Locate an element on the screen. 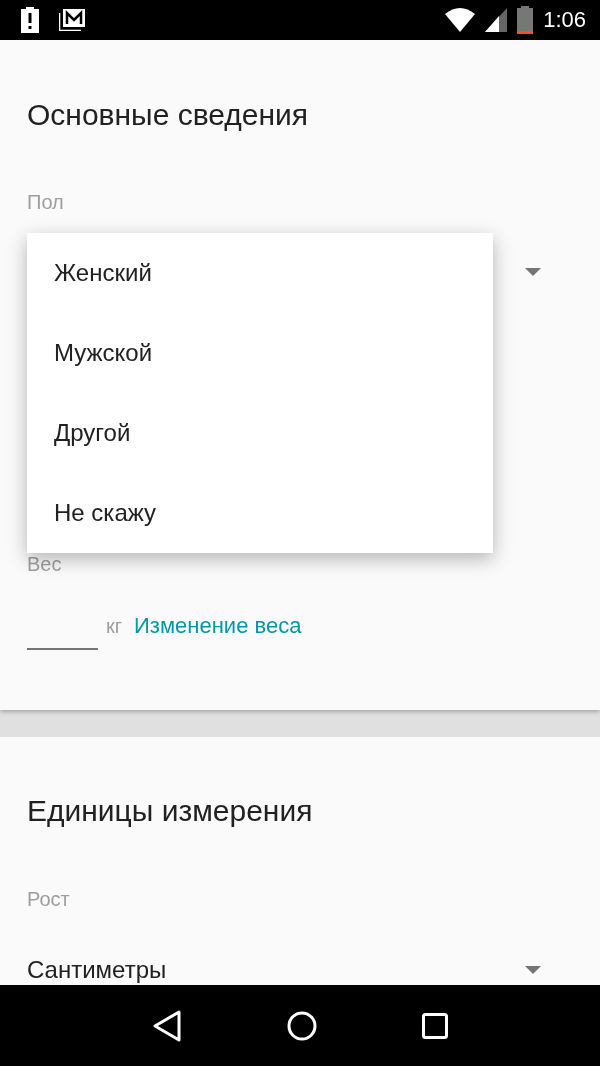 This screenshot has width=600, height=1066. field-label: Пол is located at coordinates (46, 202).